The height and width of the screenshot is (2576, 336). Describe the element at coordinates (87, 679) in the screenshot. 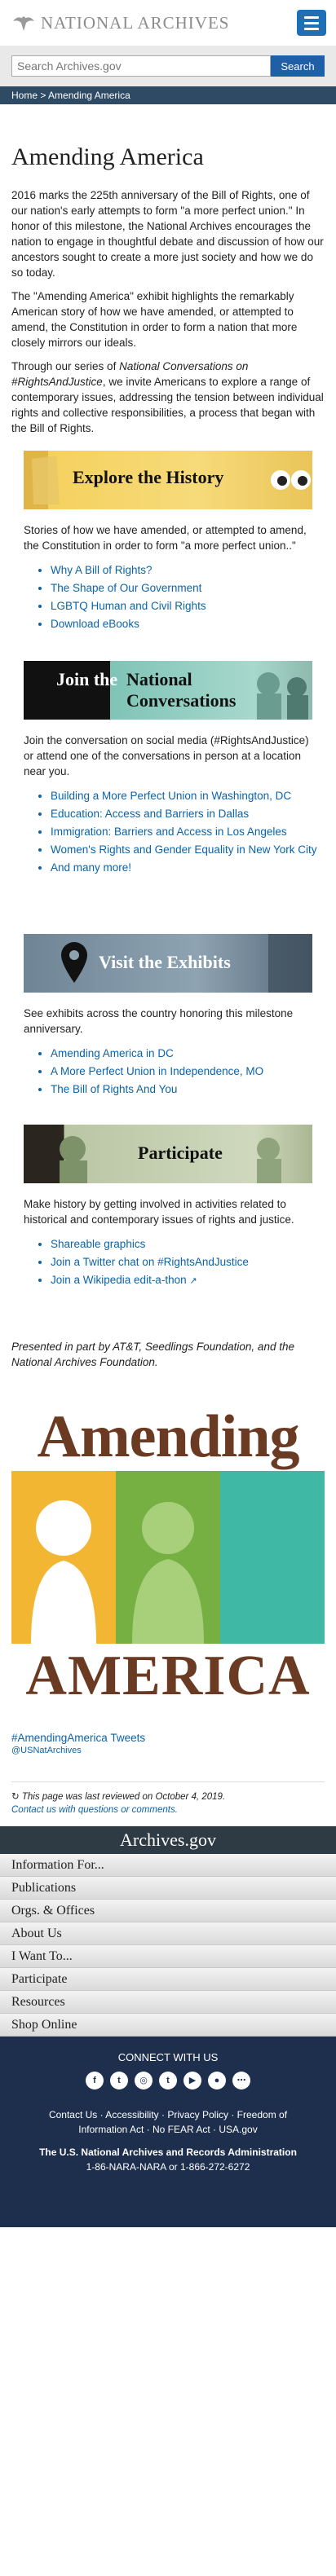

I see `conversations-banner-title-1: Join the` at that location.